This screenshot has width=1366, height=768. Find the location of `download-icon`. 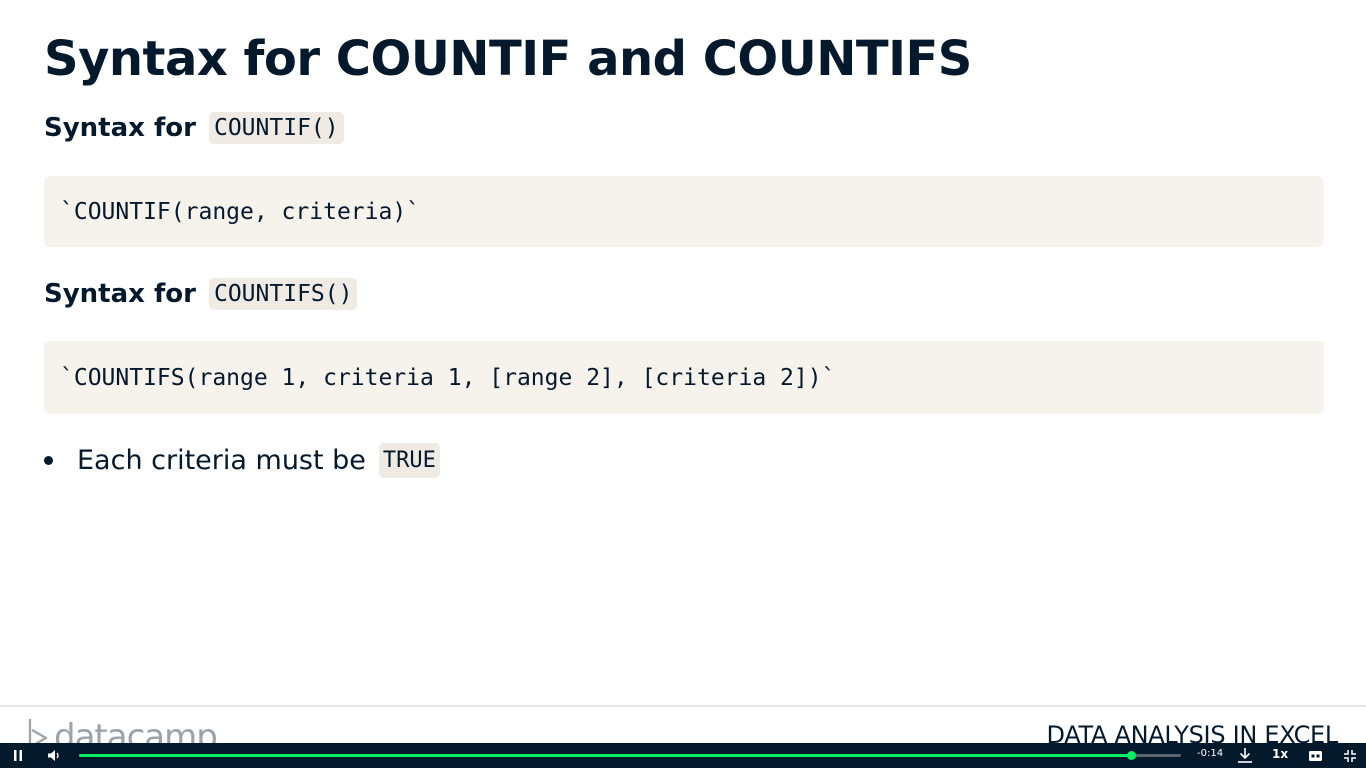

download-icon is located at coordinates (1245, 755).